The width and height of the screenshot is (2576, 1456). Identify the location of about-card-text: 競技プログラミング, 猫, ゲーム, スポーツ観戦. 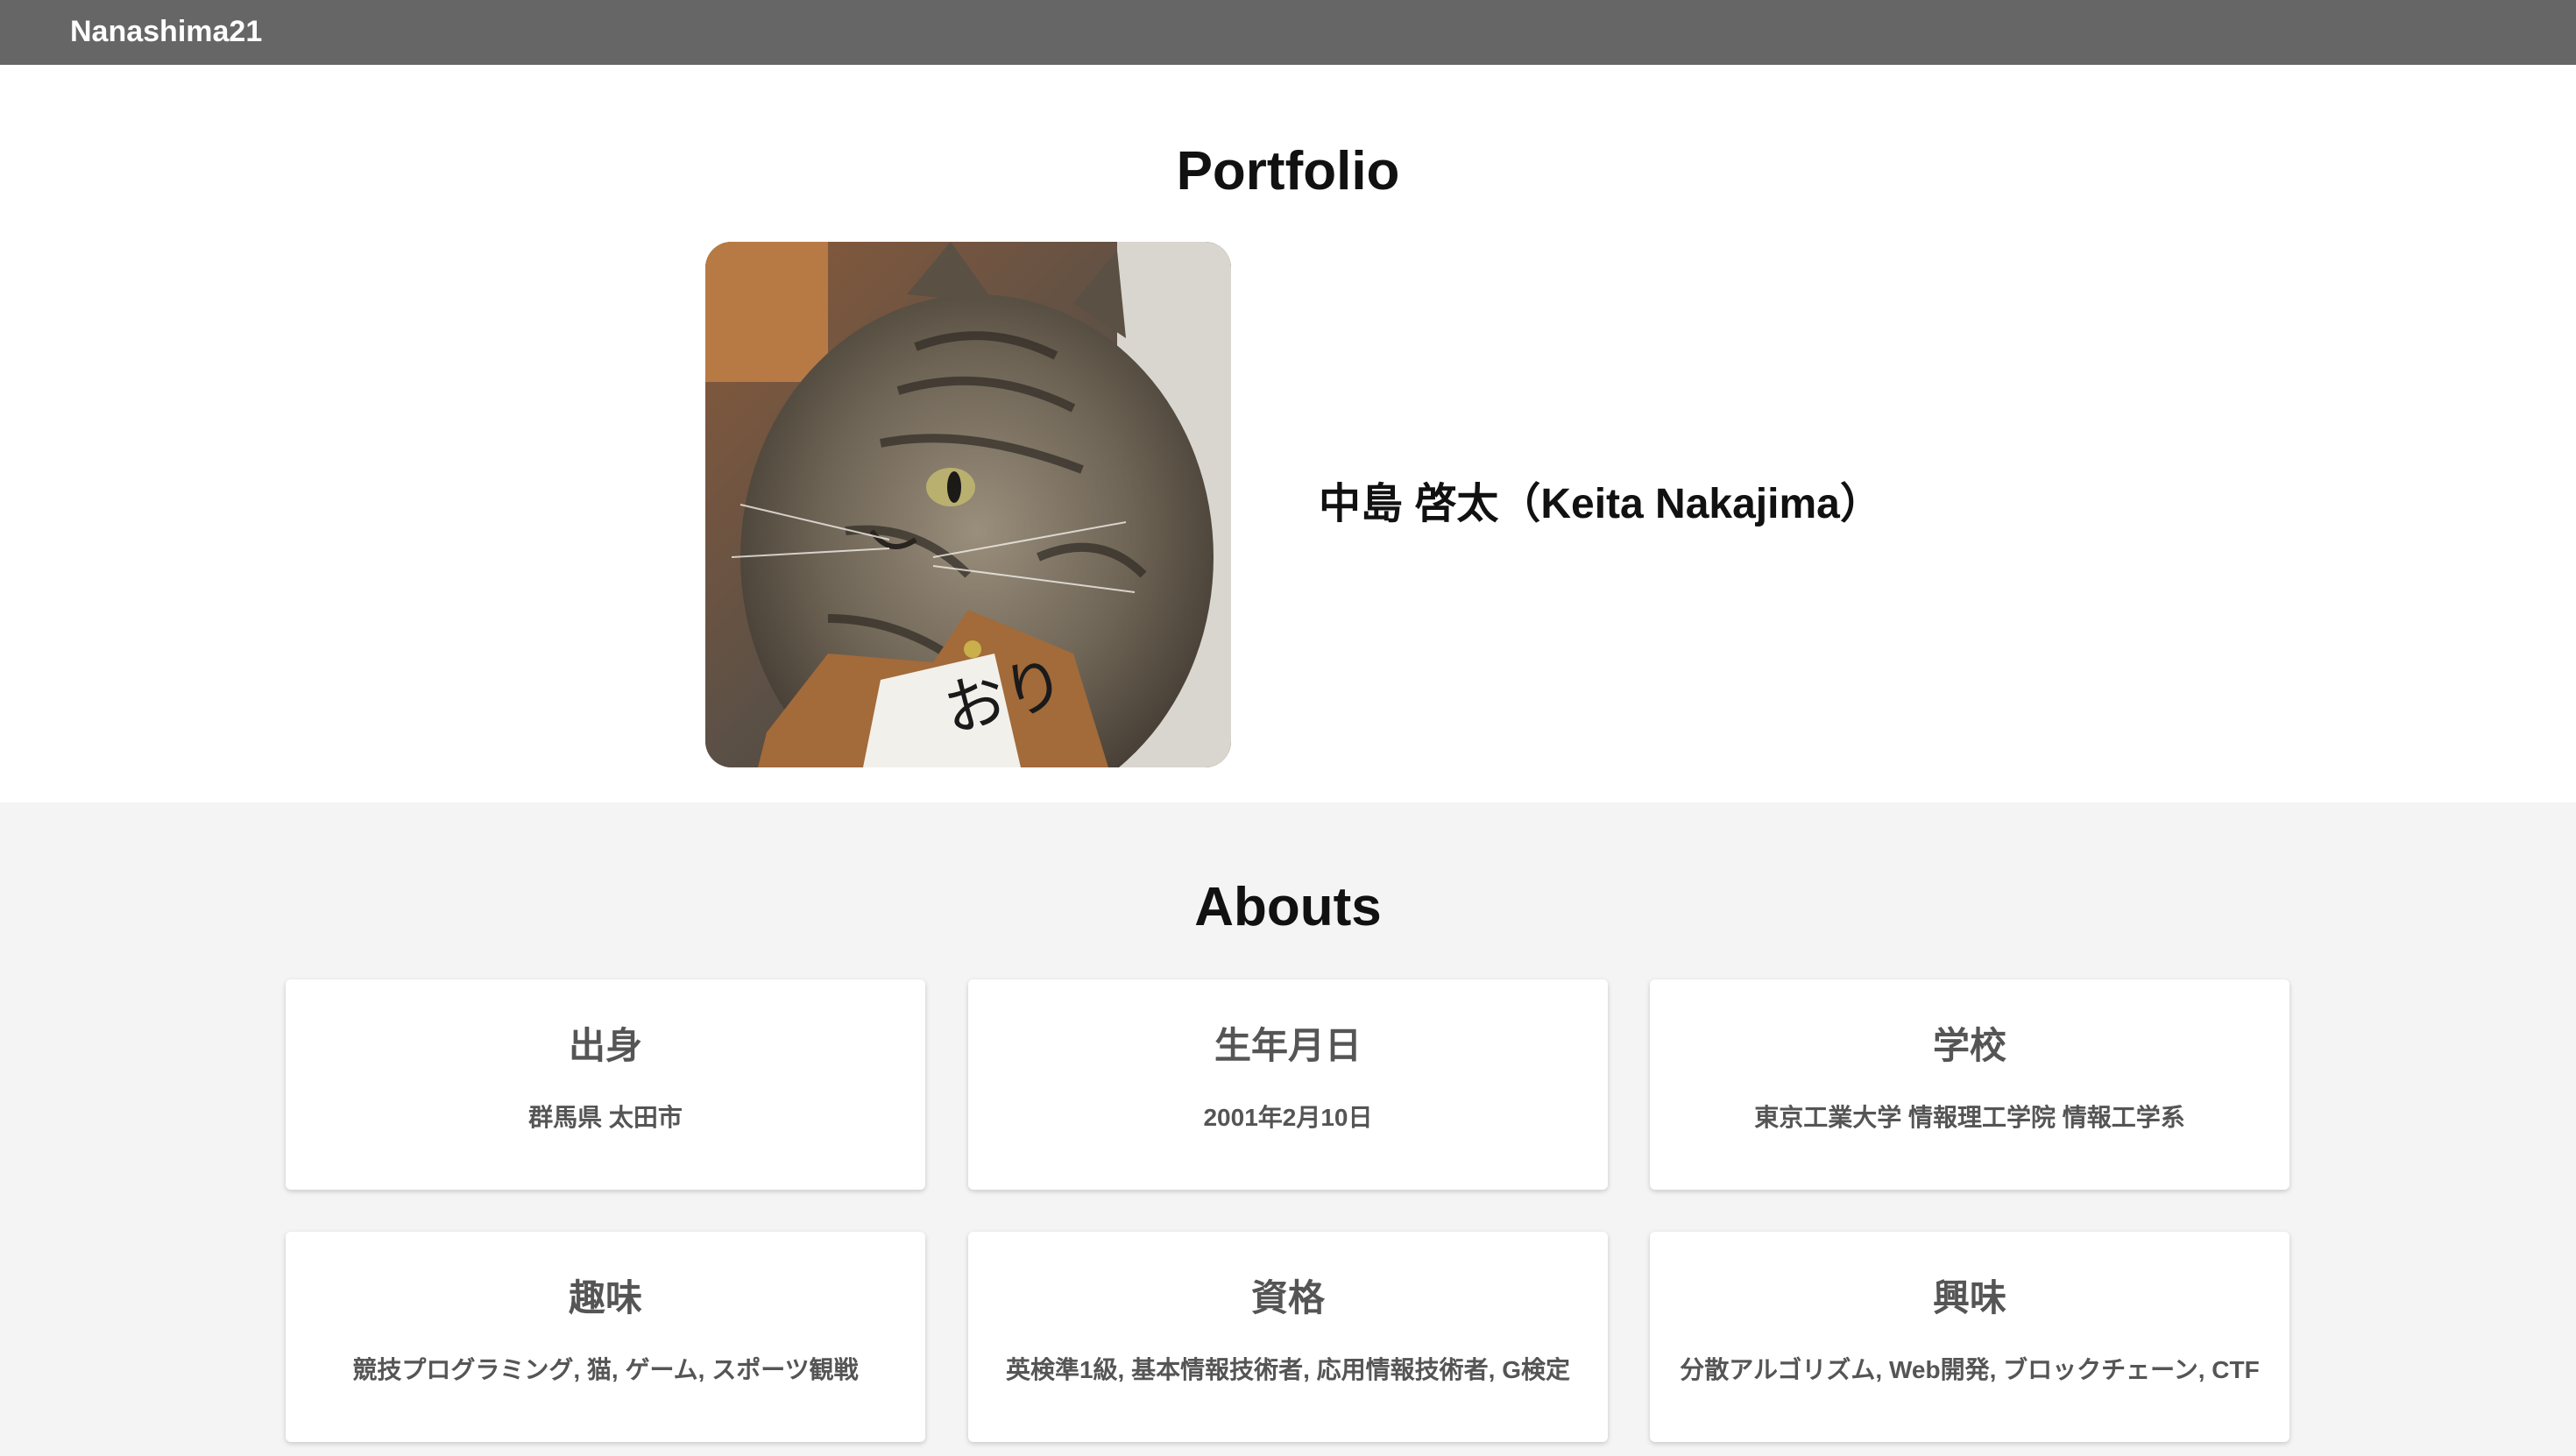
(605, 1369).